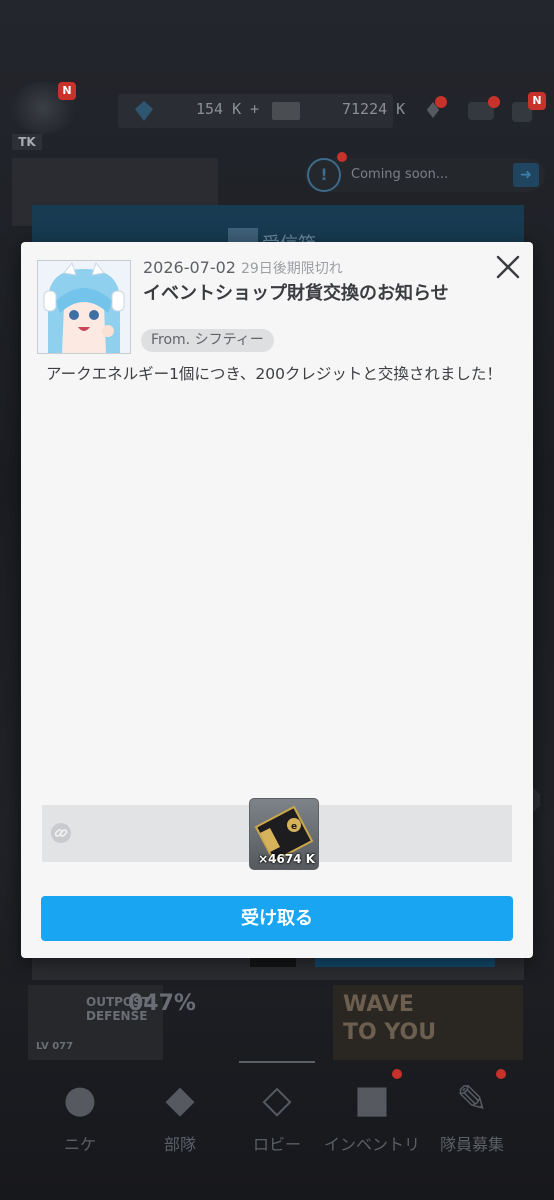 The height and width of the screenshot is (1200, 554). Describe the element at coordinates (180, 1099) in the screenshot. I see `squad-icon: ◆` at that location.